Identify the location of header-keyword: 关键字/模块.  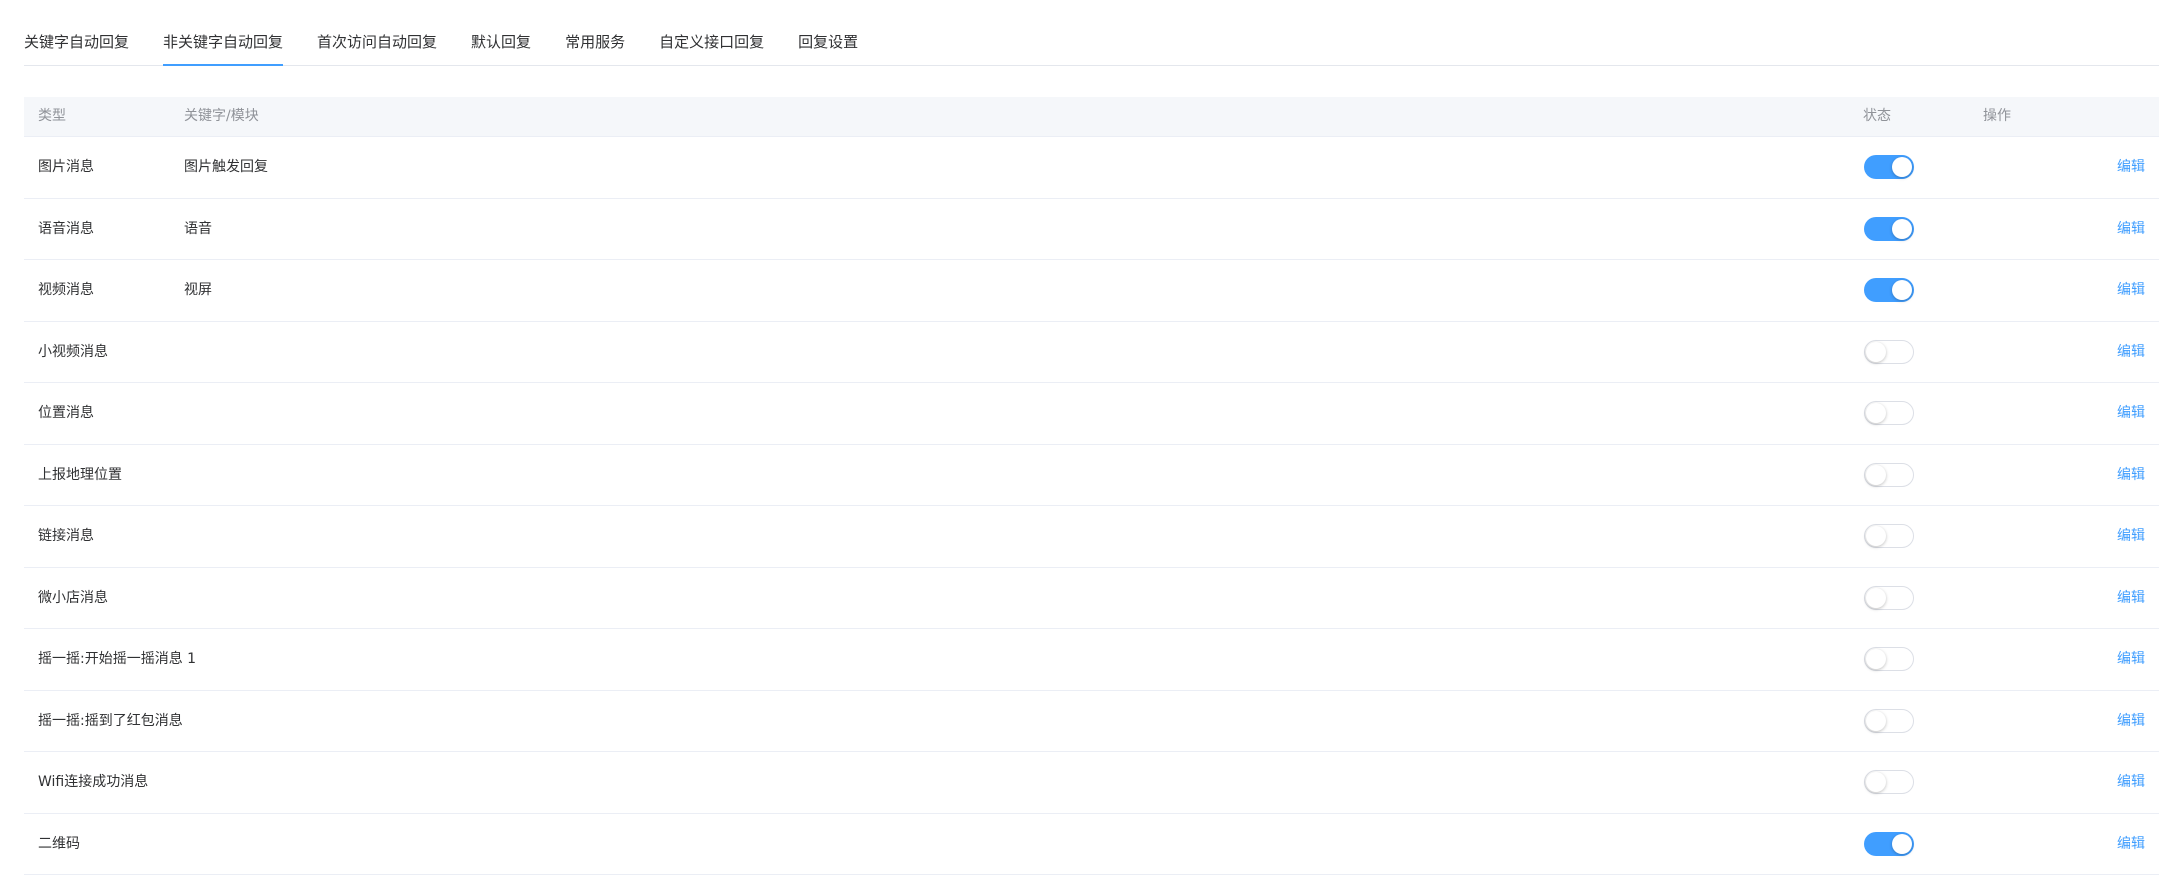
(221, 116).